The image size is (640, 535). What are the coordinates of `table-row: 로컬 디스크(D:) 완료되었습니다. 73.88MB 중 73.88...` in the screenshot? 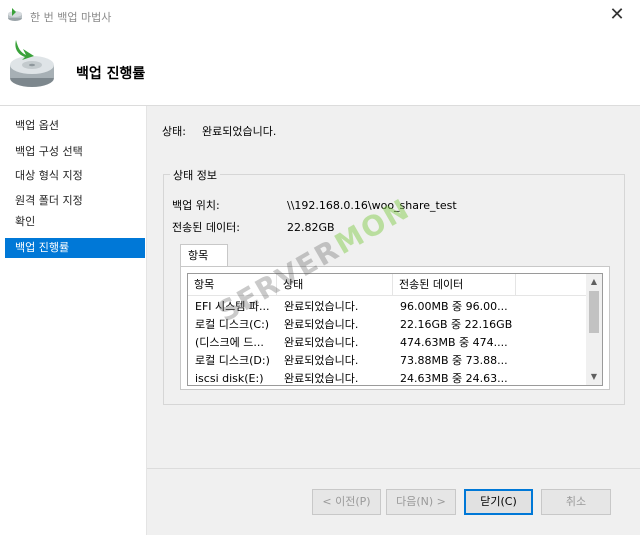 It's located at (387, 361).